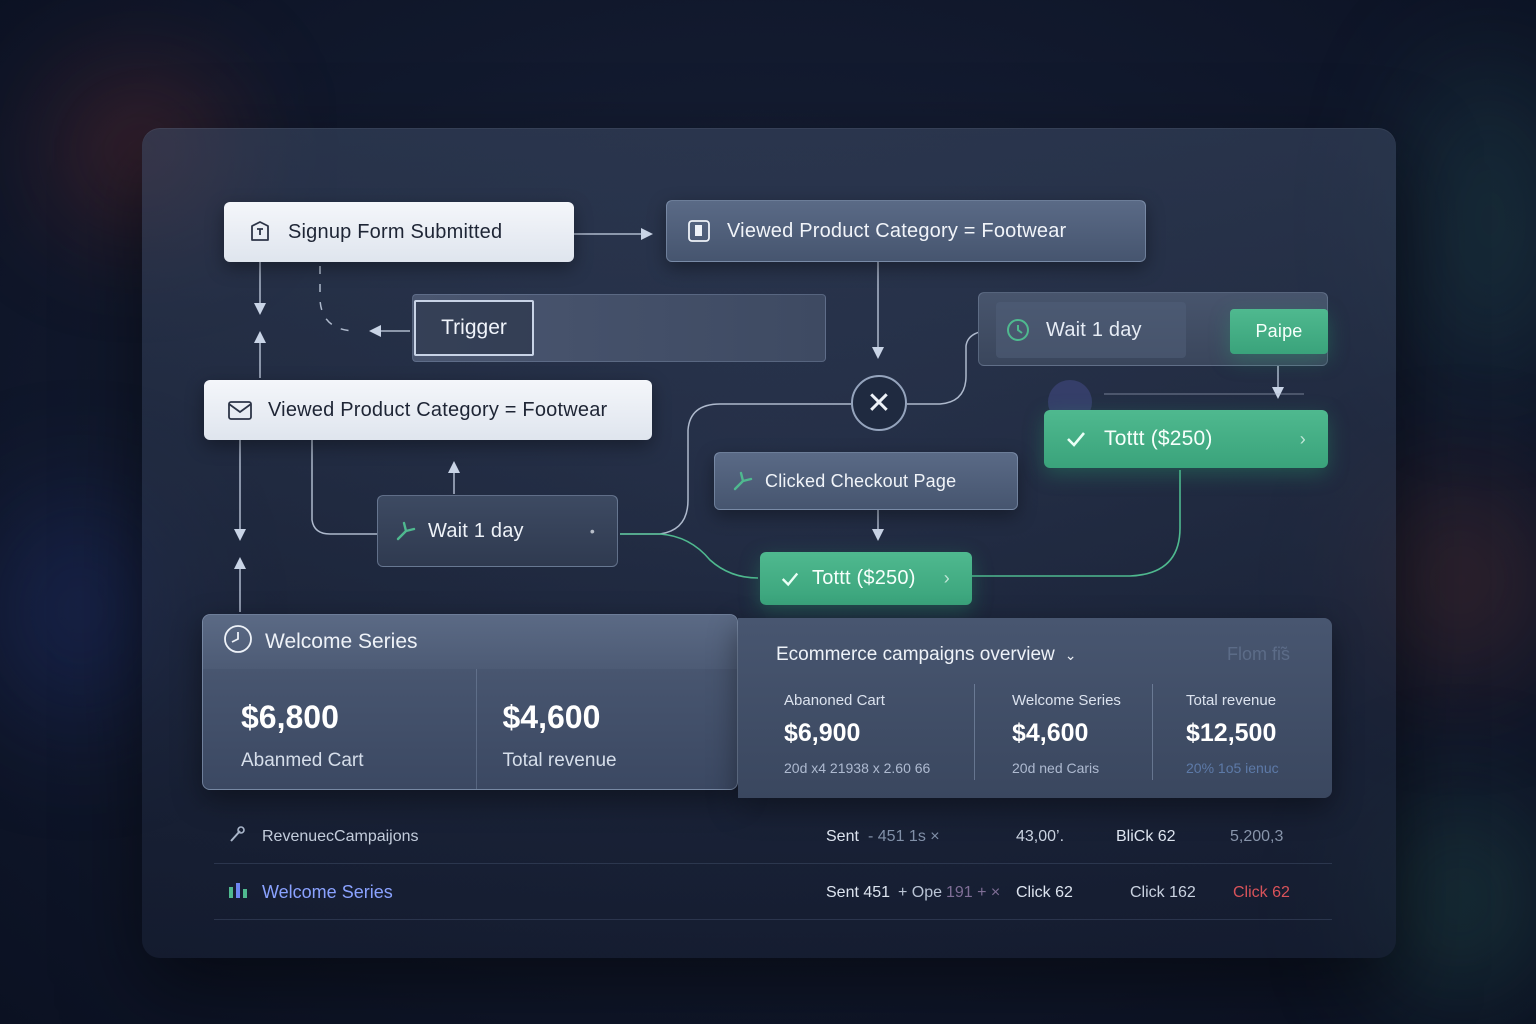 Image resolution: width=1536 pixels, height=1024 pixels. Describe the element at coordinates (238, 892) in the screenshot. I see `chart-icon` at that location.